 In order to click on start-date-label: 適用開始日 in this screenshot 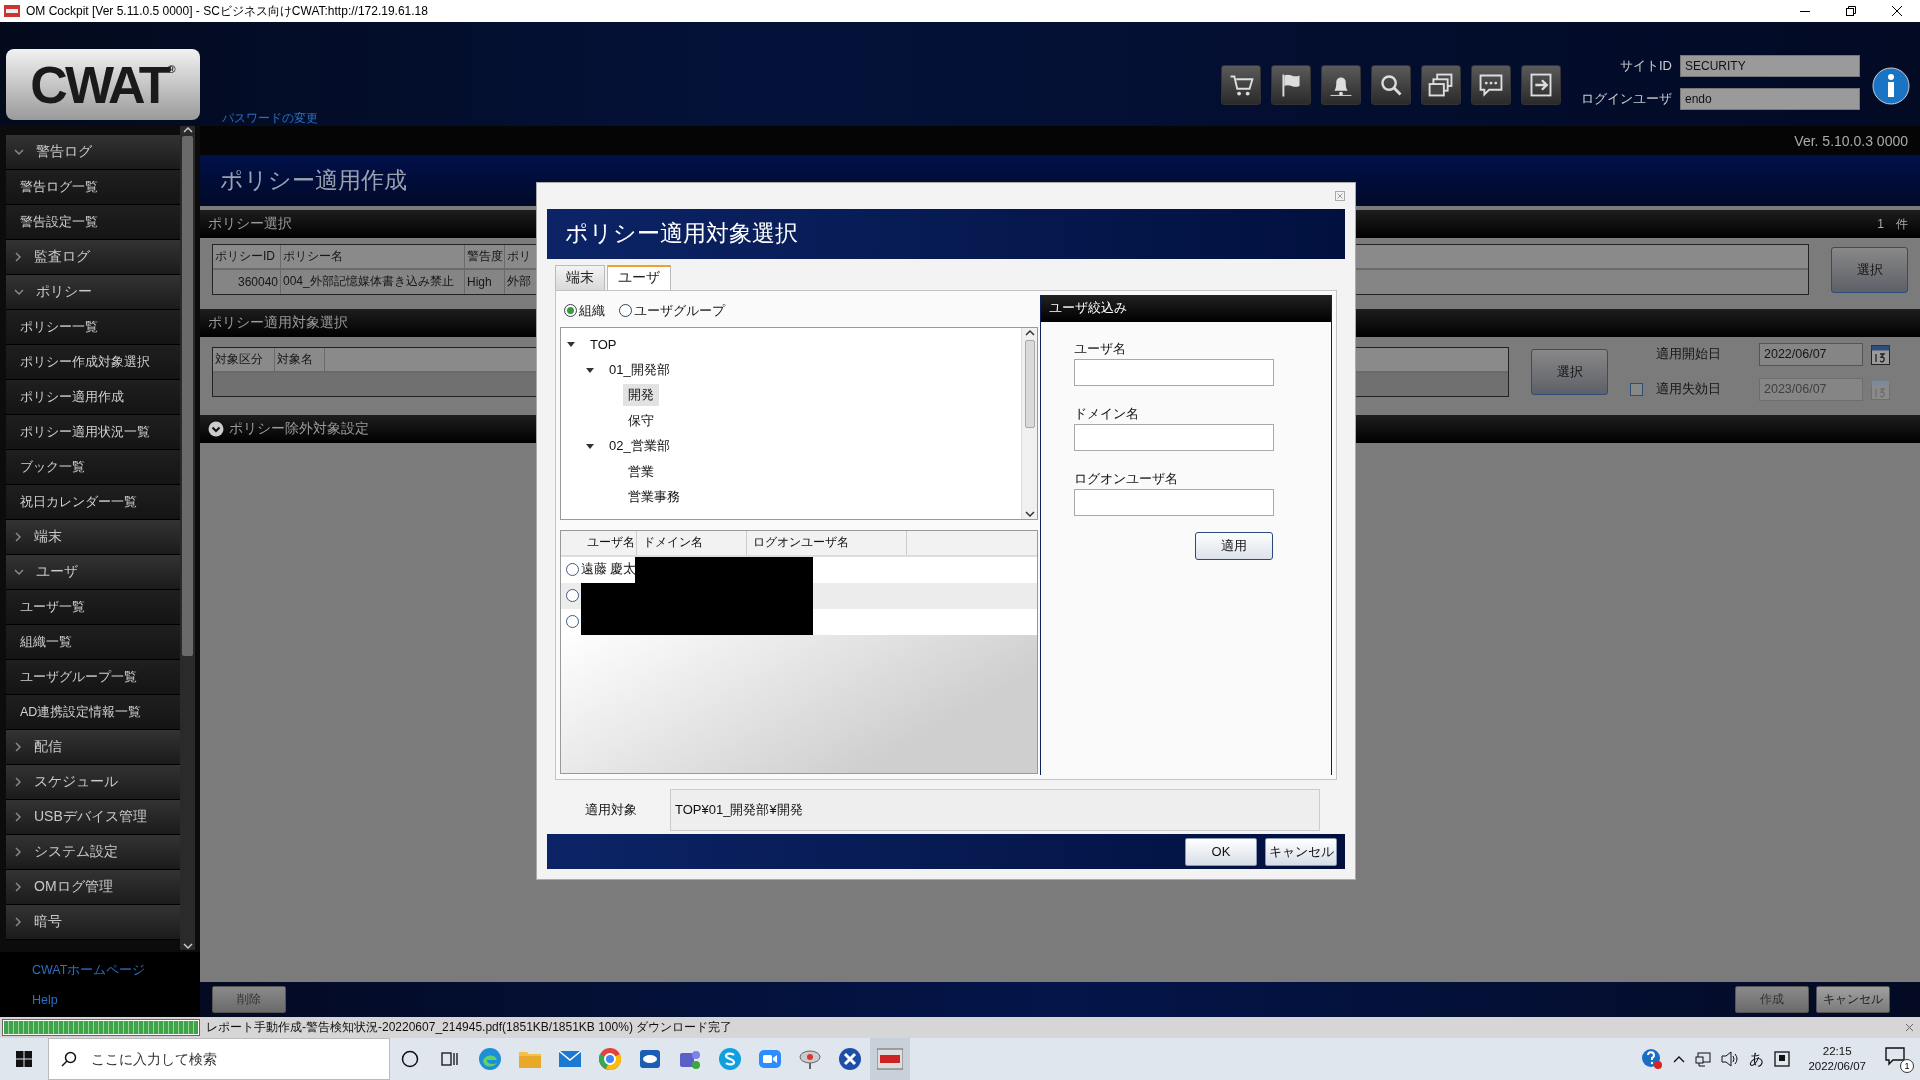, I will do `click(1688, 354)`.